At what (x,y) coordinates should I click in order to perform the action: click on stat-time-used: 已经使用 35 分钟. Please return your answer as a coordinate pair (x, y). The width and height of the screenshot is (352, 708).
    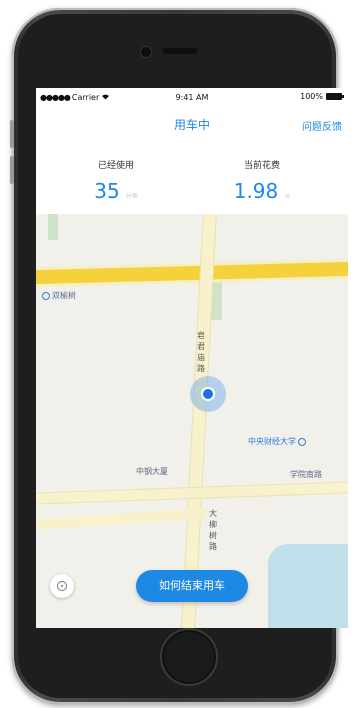
    Looking at the image, I should click on (116, 180).